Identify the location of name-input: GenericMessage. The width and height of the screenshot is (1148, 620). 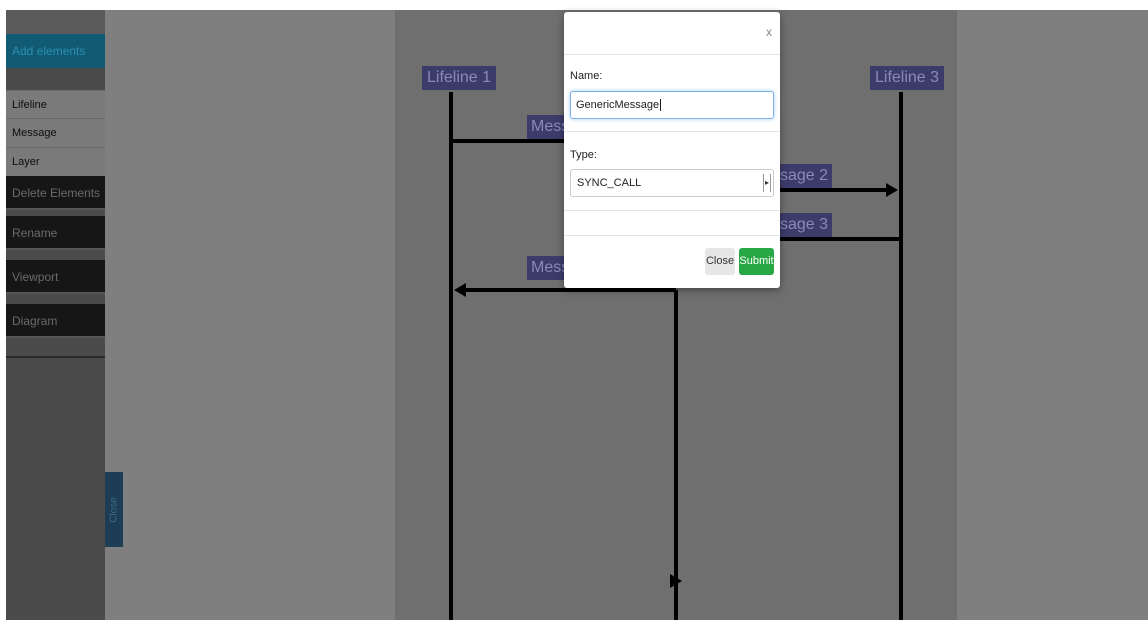
(672, 105).